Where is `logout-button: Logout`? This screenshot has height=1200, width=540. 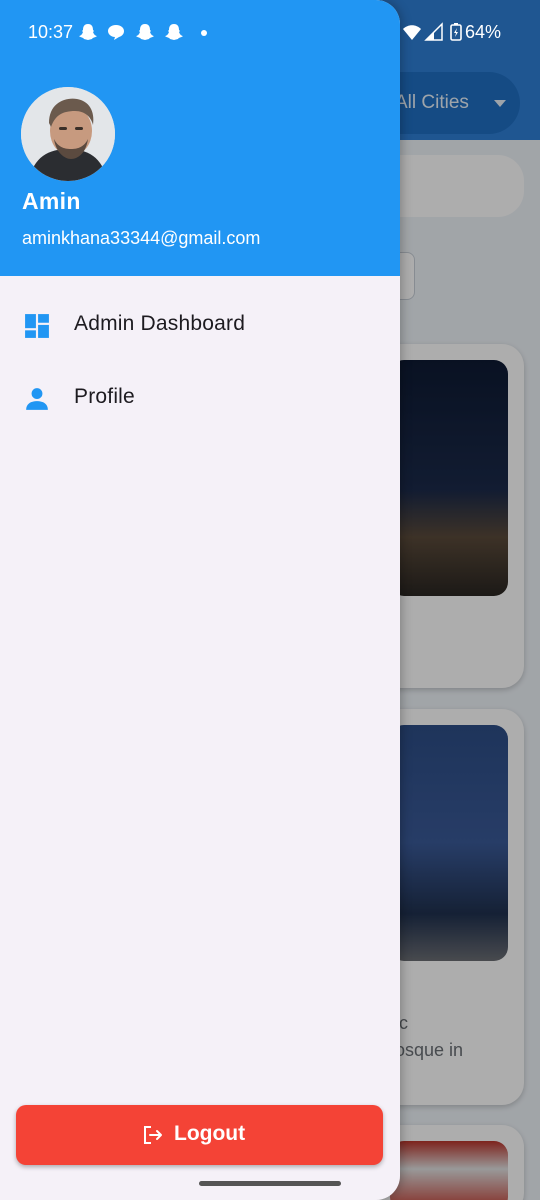 logout-button: Logout is located at coordinates (199, 1135).